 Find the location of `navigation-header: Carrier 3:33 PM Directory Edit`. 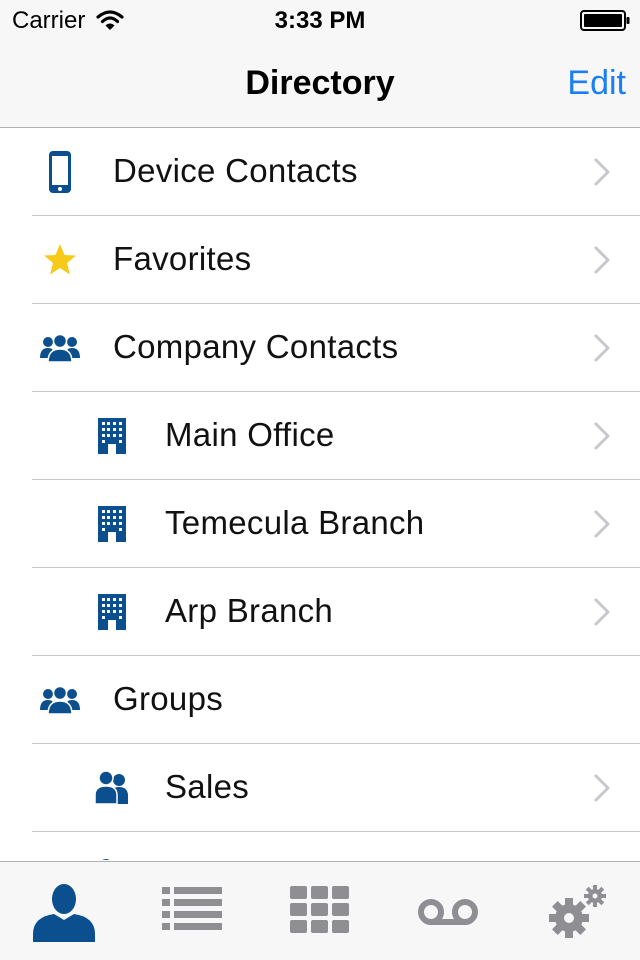

navigation-header: Carrier 3:33 PM Directory Edit is located at coordinates (320, 64).